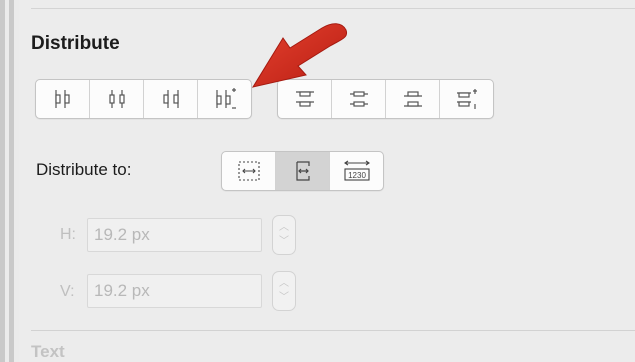  I want to click on v-stepper: ︿ ﹀, so click(284, 291).